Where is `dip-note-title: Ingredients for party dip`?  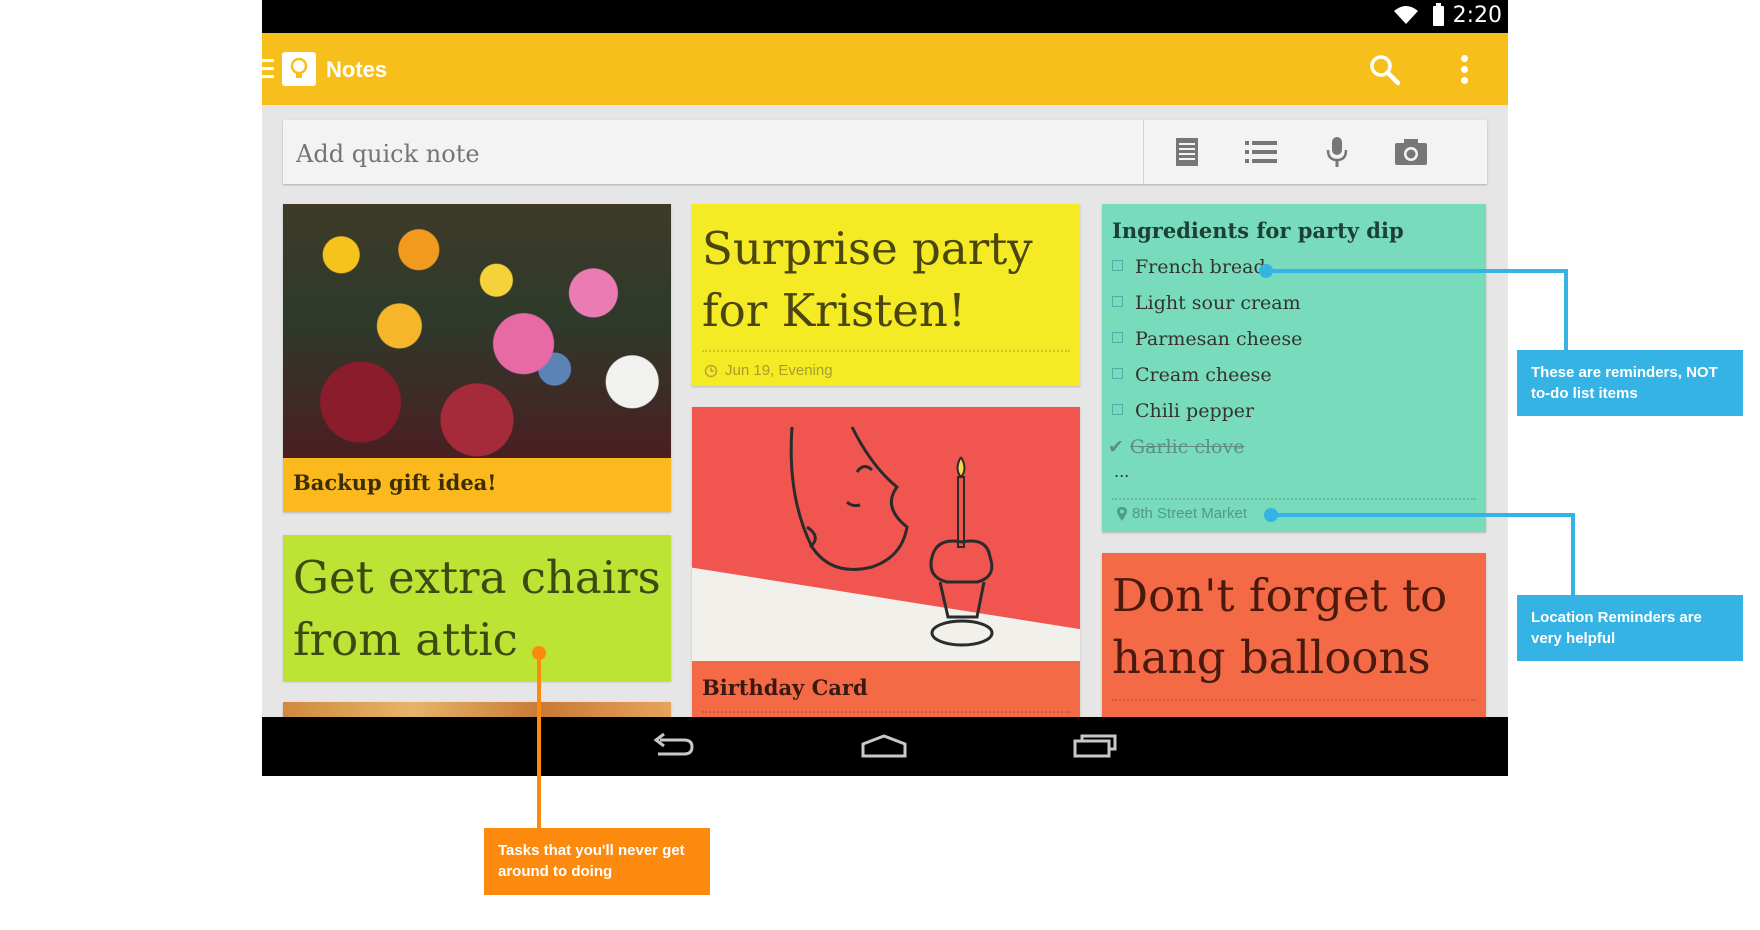 dip-note-title: Ingredients for party dip is located at coordinates (1258, 230).